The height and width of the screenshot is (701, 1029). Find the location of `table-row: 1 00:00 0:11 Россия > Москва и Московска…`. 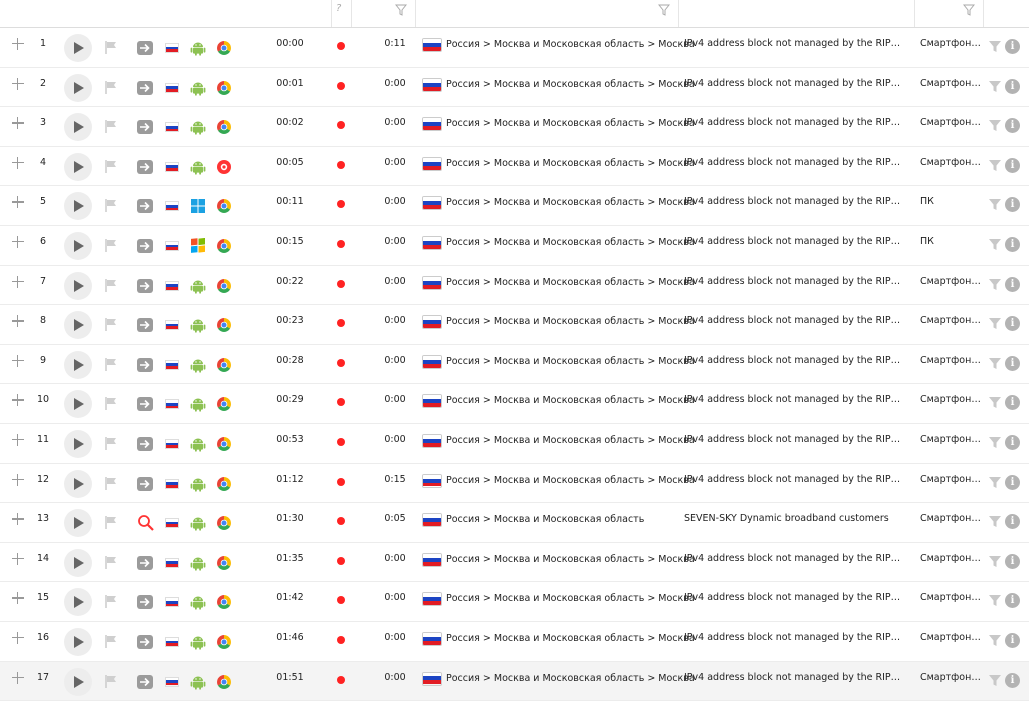

table-row: 1 00:00 0:11 Россия > Москва и Московска… is located at coordinates (514, 48).